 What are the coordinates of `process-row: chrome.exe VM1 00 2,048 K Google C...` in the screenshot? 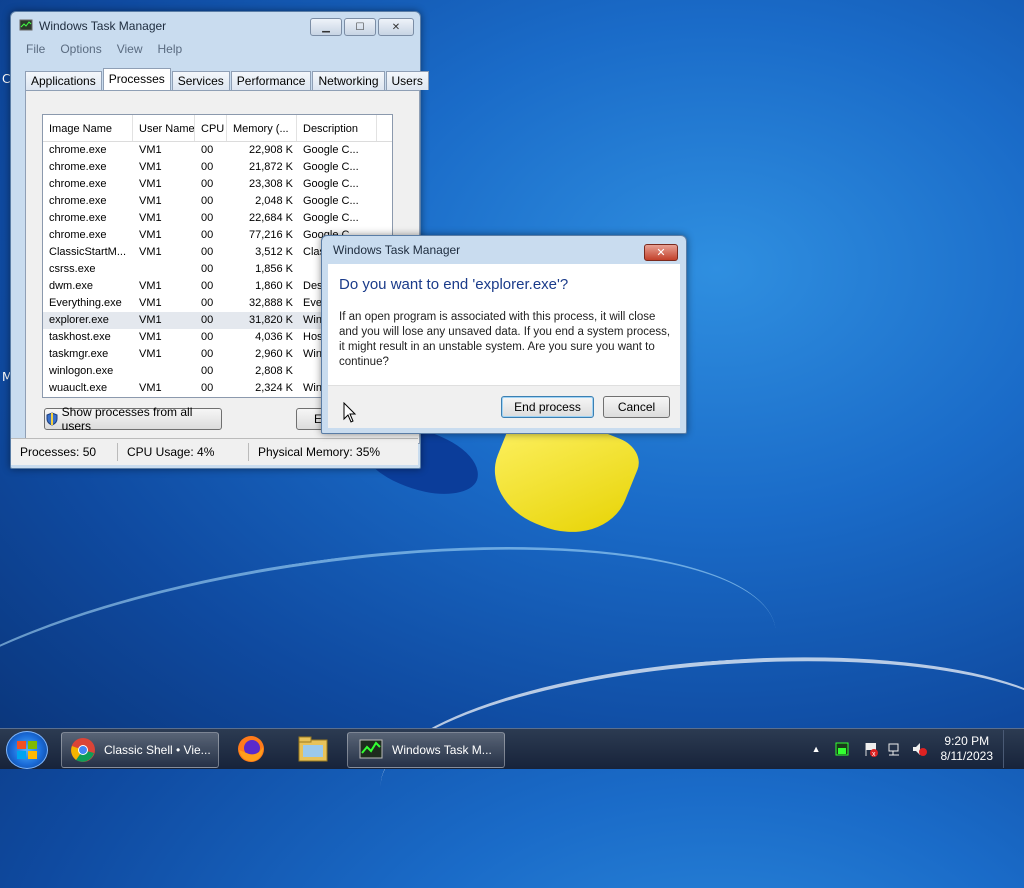 It's located at (217, 201).